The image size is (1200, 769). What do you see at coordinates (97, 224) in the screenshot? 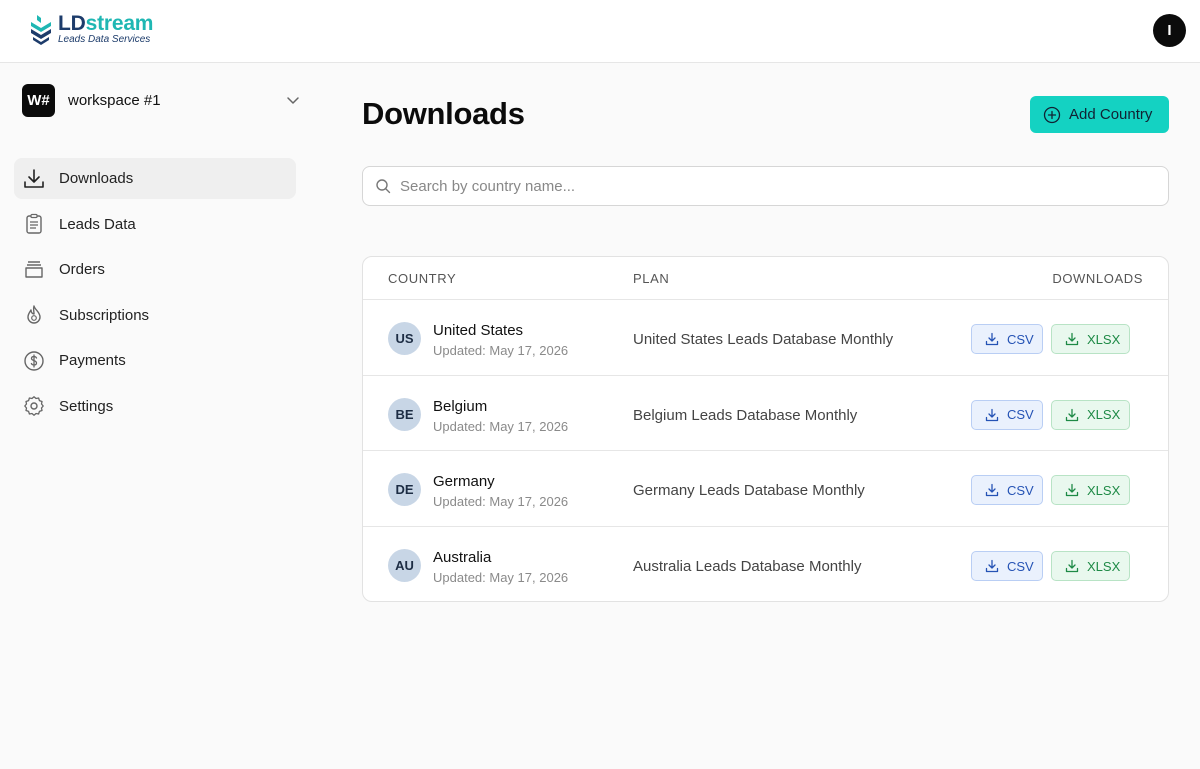
I see `sidebar-item-label: Leads Data` at bounding box center [97, 224].